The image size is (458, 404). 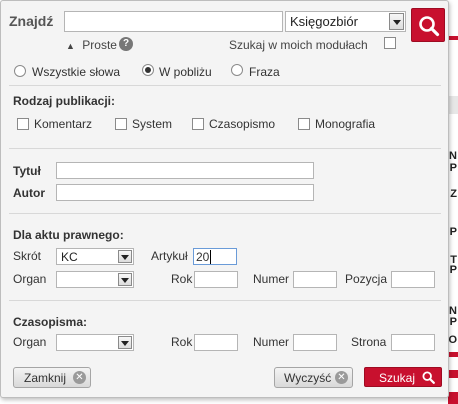 What do you see at coordinates (31, 21) in the screenshot?
I see `search-label: Znajdź` at bounding box center [31, 21].